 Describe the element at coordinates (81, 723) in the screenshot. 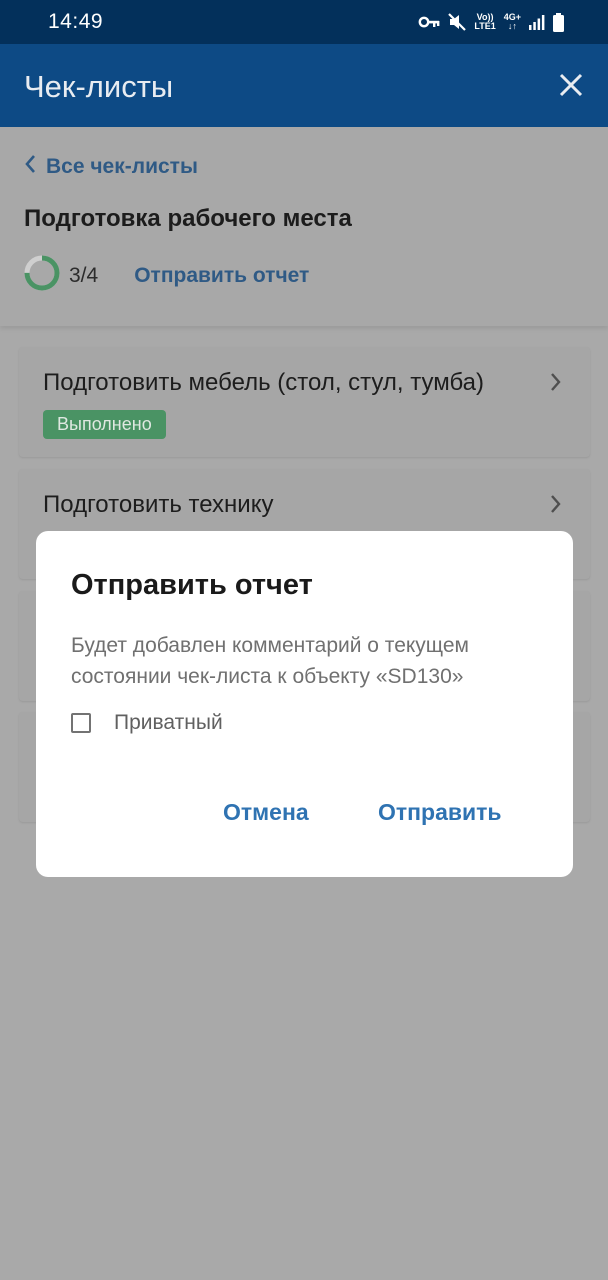

I see `private-checkbox` at that location.